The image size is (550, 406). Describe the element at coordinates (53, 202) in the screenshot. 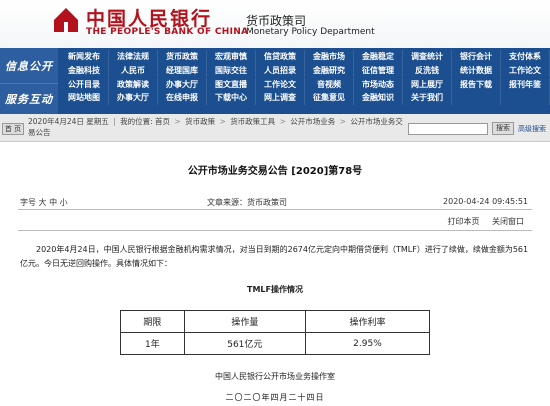

I see `font-size-medium: 中` at that location.